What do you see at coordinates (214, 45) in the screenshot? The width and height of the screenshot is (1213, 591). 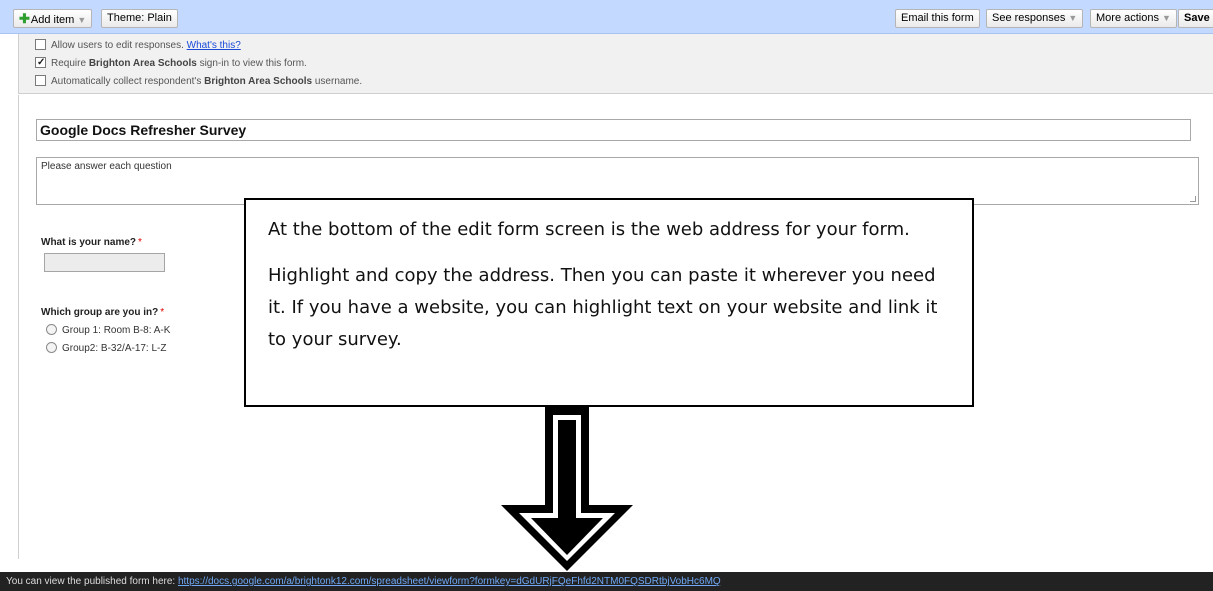 I see `whats-this-link: What's this?` at bounding box center [214, 45].